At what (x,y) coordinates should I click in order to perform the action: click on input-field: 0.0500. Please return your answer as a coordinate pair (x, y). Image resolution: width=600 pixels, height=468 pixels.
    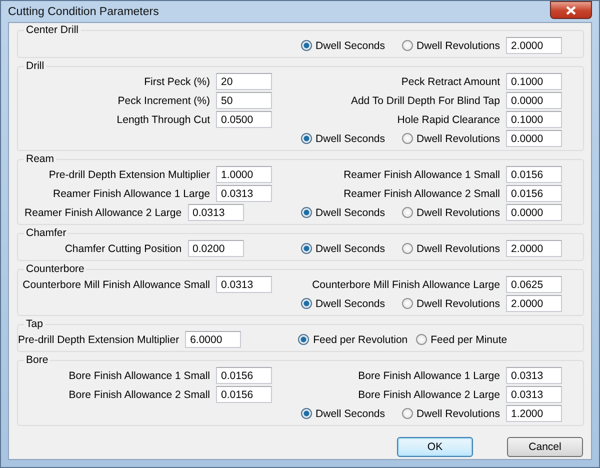
    Looking at the image, I should click on (244, 119).